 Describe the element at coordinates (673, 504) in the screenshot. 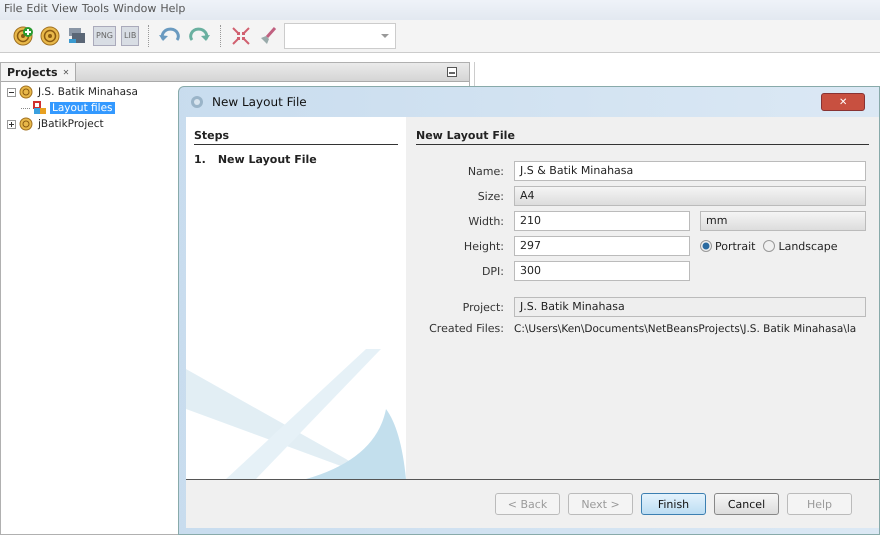

I see `dialog-button: Finish` at that location.